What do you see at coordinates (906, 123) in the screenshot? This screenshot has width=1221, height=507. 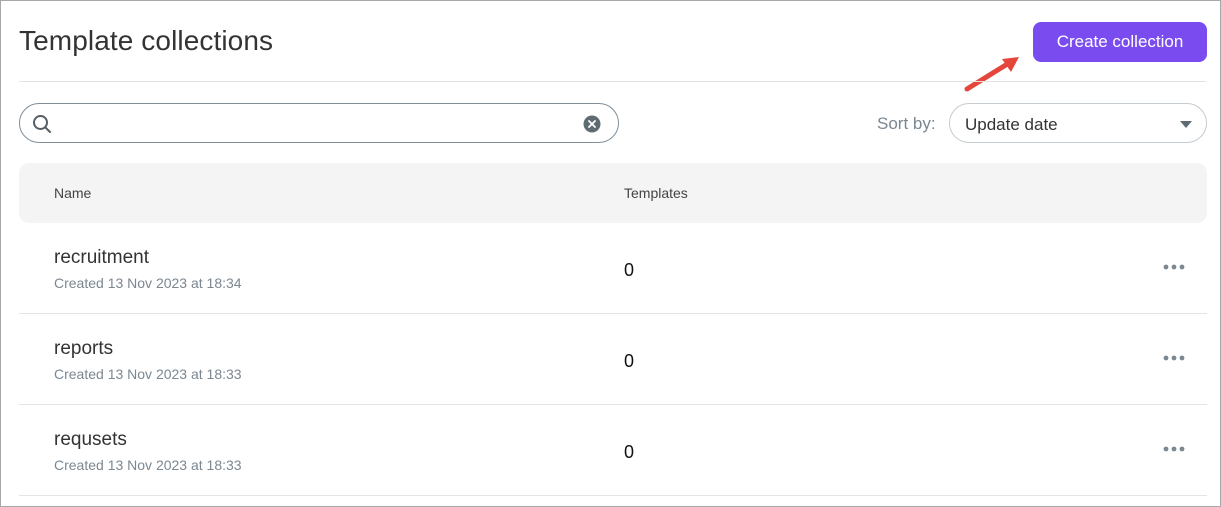 I see `sort-label: Sort by:` at bounding box center [906, 123].